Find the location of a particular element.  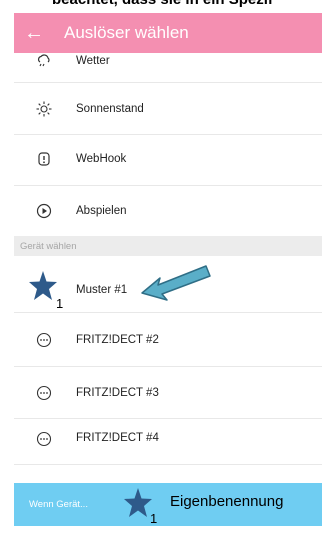

footer-annotation-star-icon is located at coordinates (138, 502).